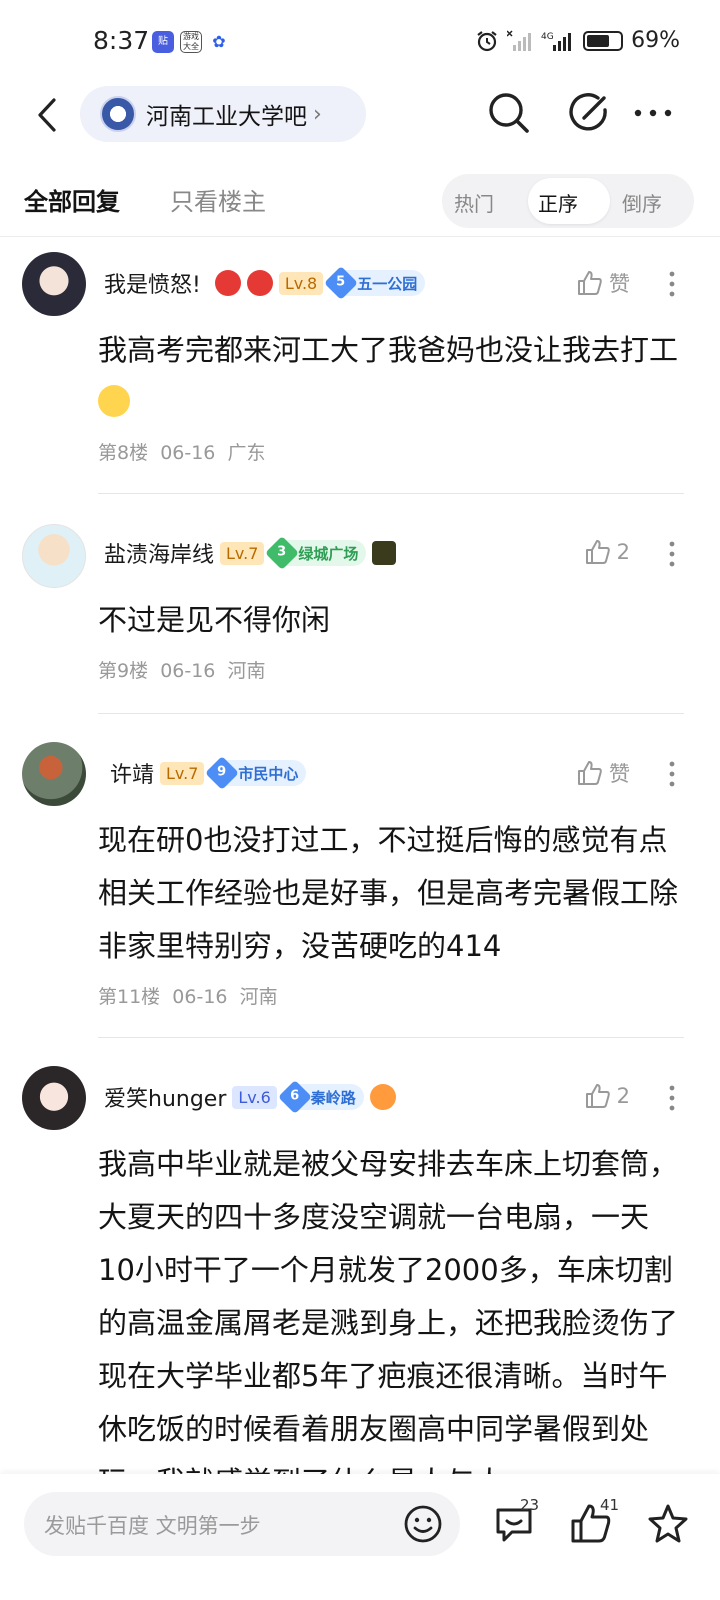  I want to click on sort-descending: 倒序, so click(642, 202).